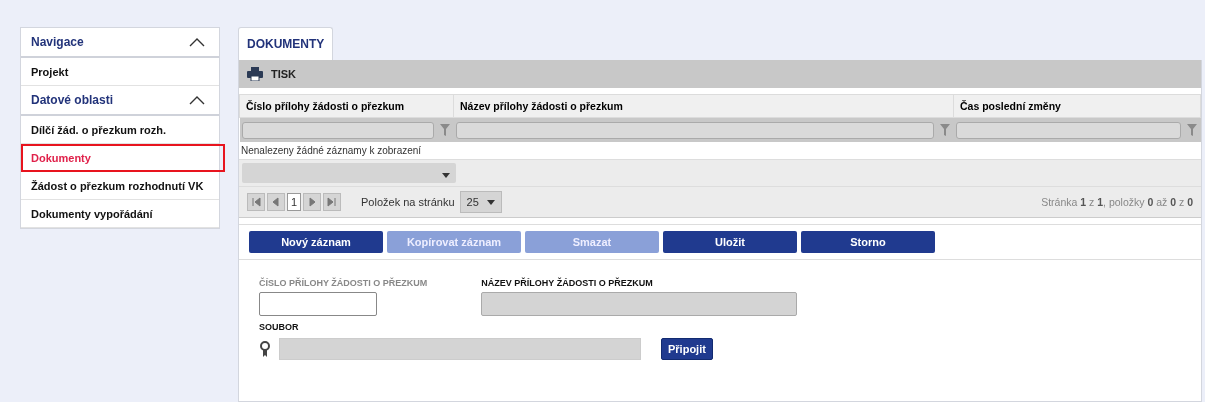 The height and width of the screenshot is (402, 1205). Describe the element at coordinates (408, 202) in the screenshot. I see `page-size-label: Položek na stránku` at that location.